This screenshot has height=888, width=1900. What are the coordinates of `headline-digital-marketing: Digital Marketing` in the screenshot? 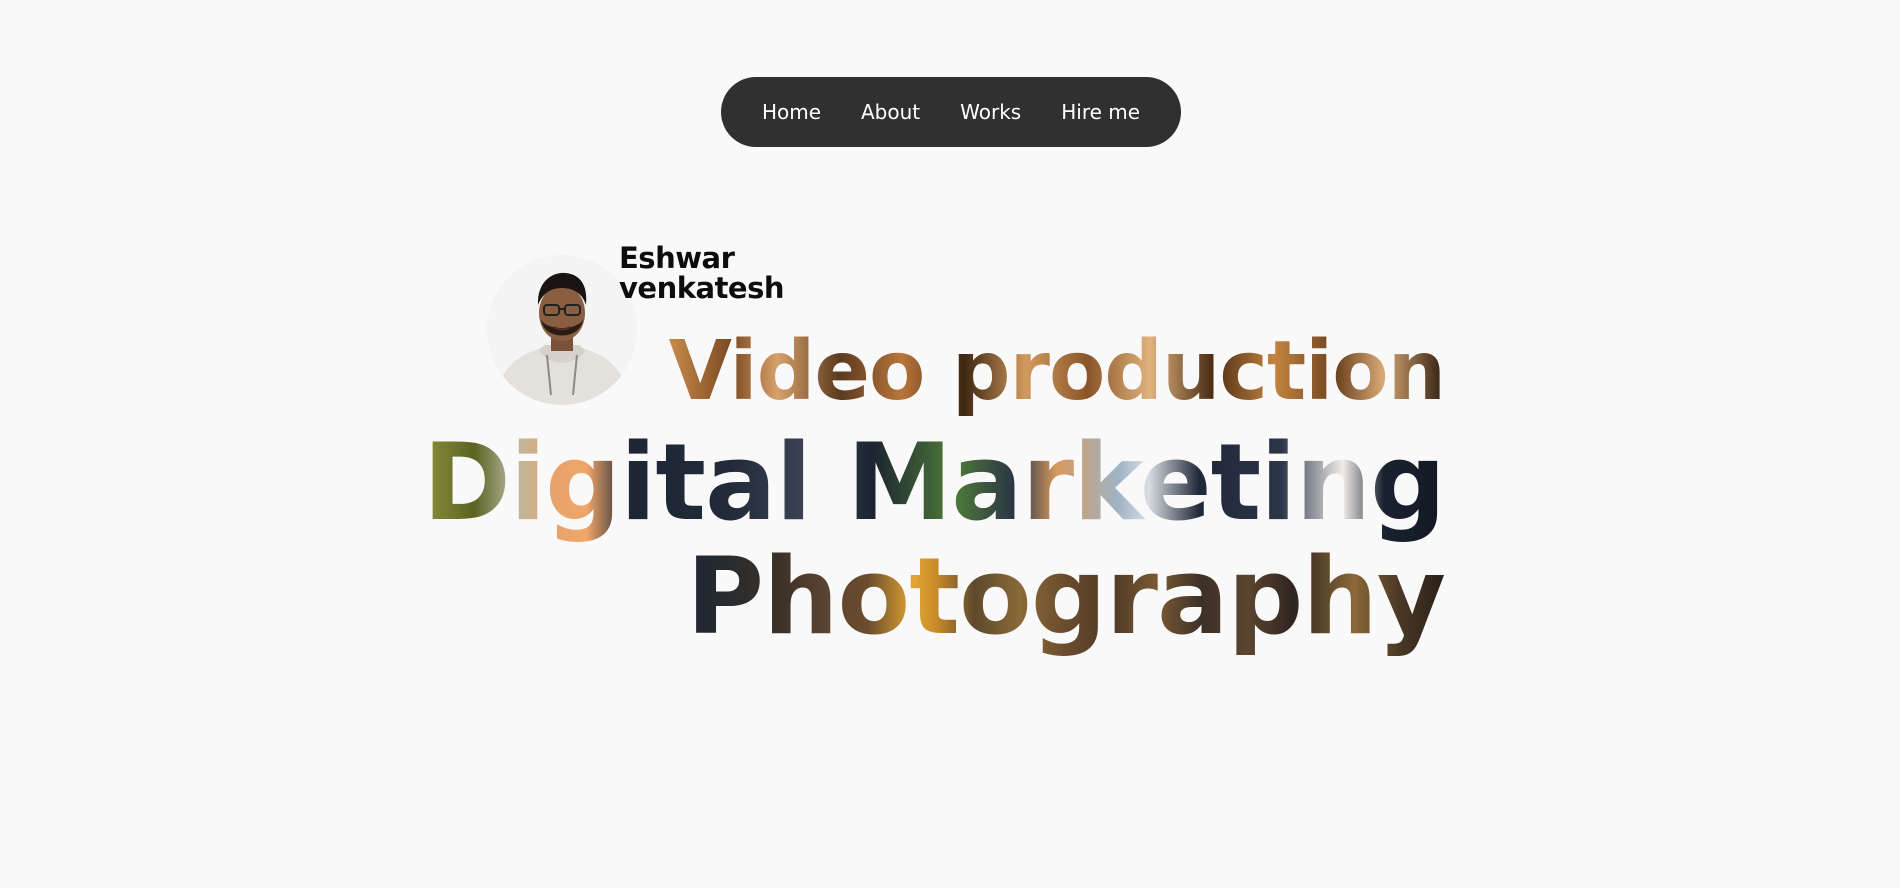 It's located at (934, 482).